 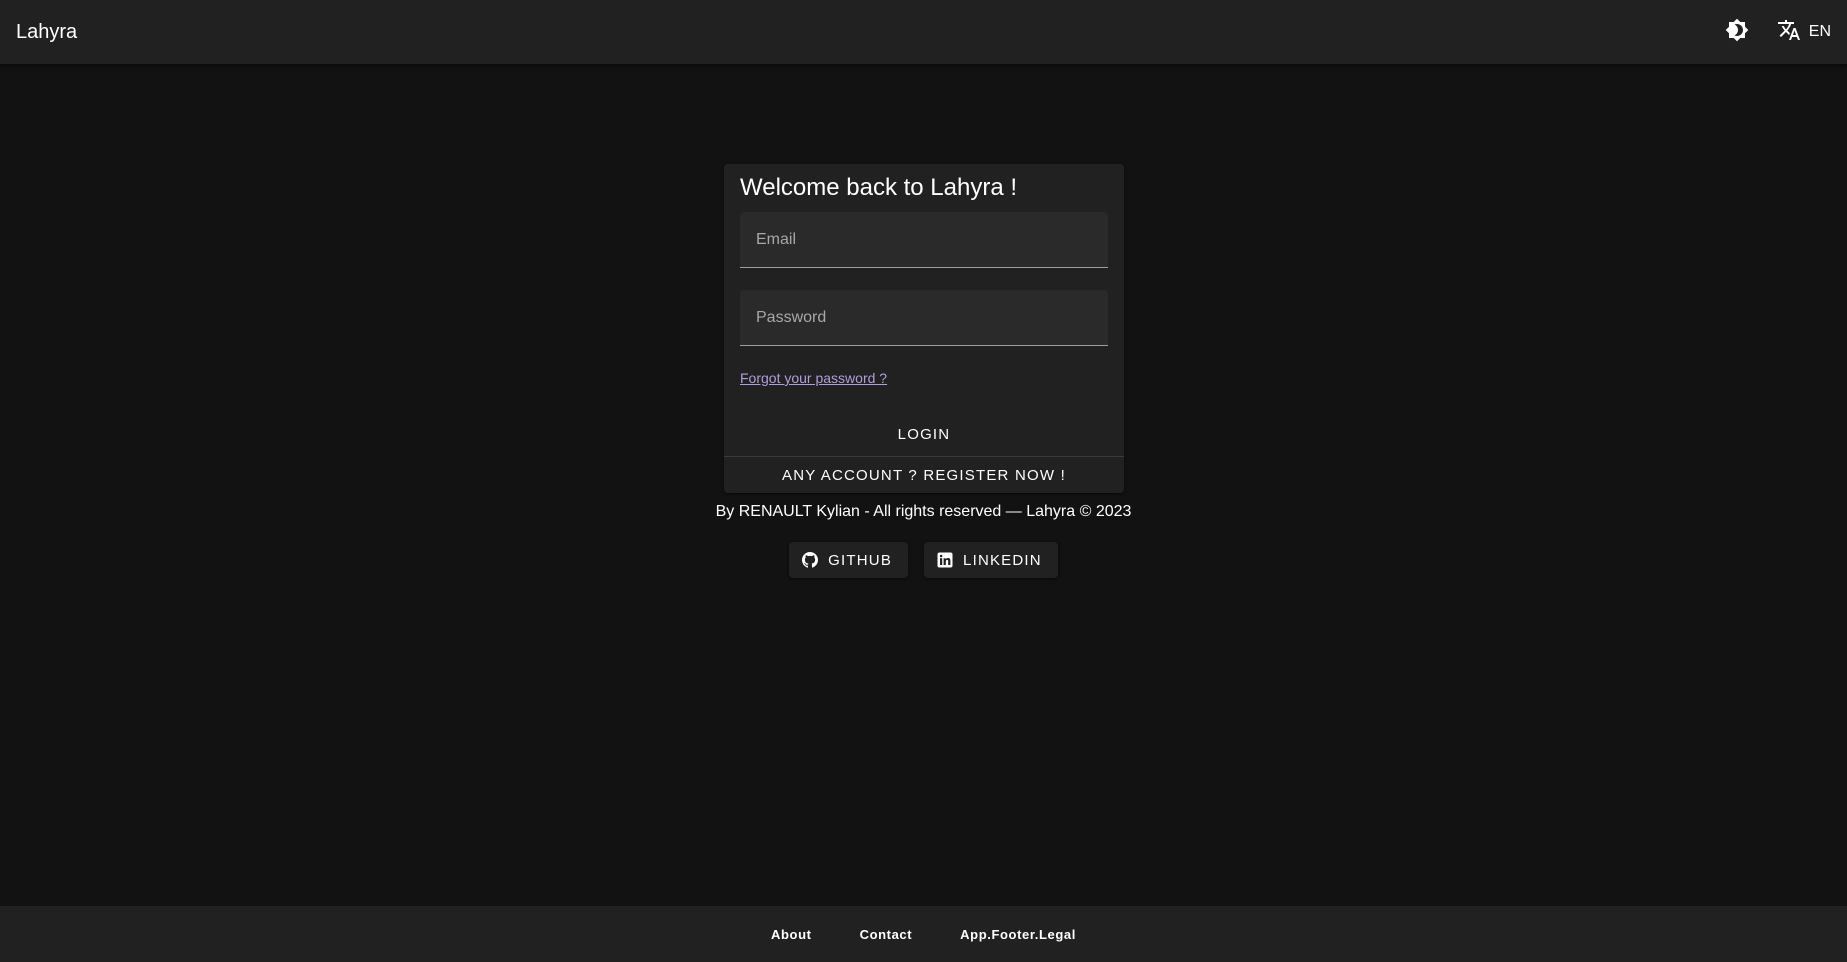 I want to click on password-field-container, so click(x=924, y=318).